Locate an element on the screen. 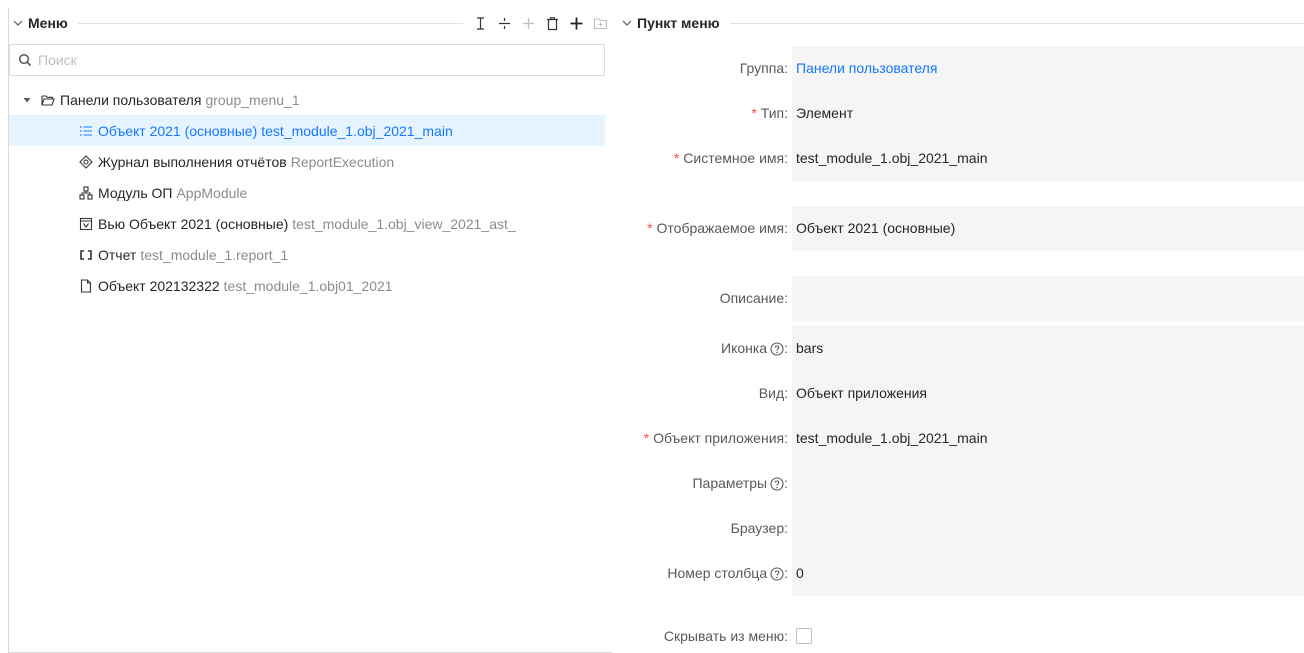  field-parameters: Параметры: is located at coordinates (961, 483).